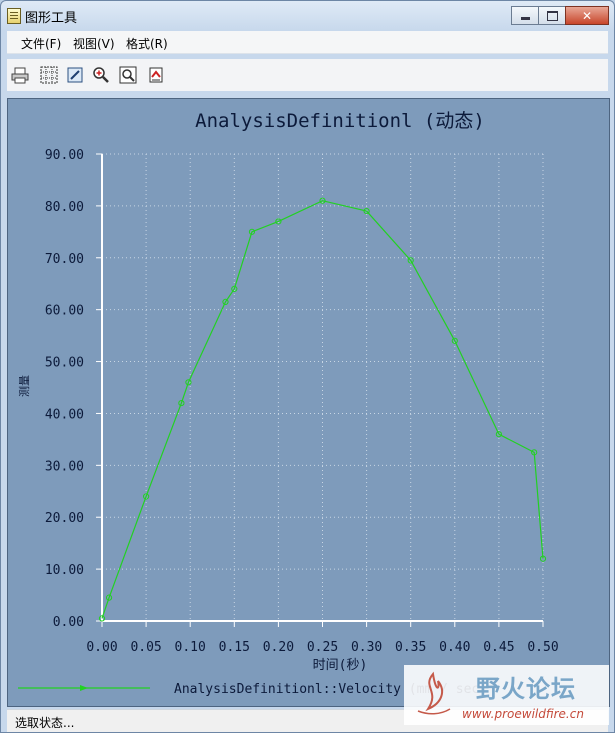 The width and height of the screenshot is (615, 733). Describe the element at coordinates (526, 689) in the screenshot. I see `watermark-brand: 野火论坛` at that location.